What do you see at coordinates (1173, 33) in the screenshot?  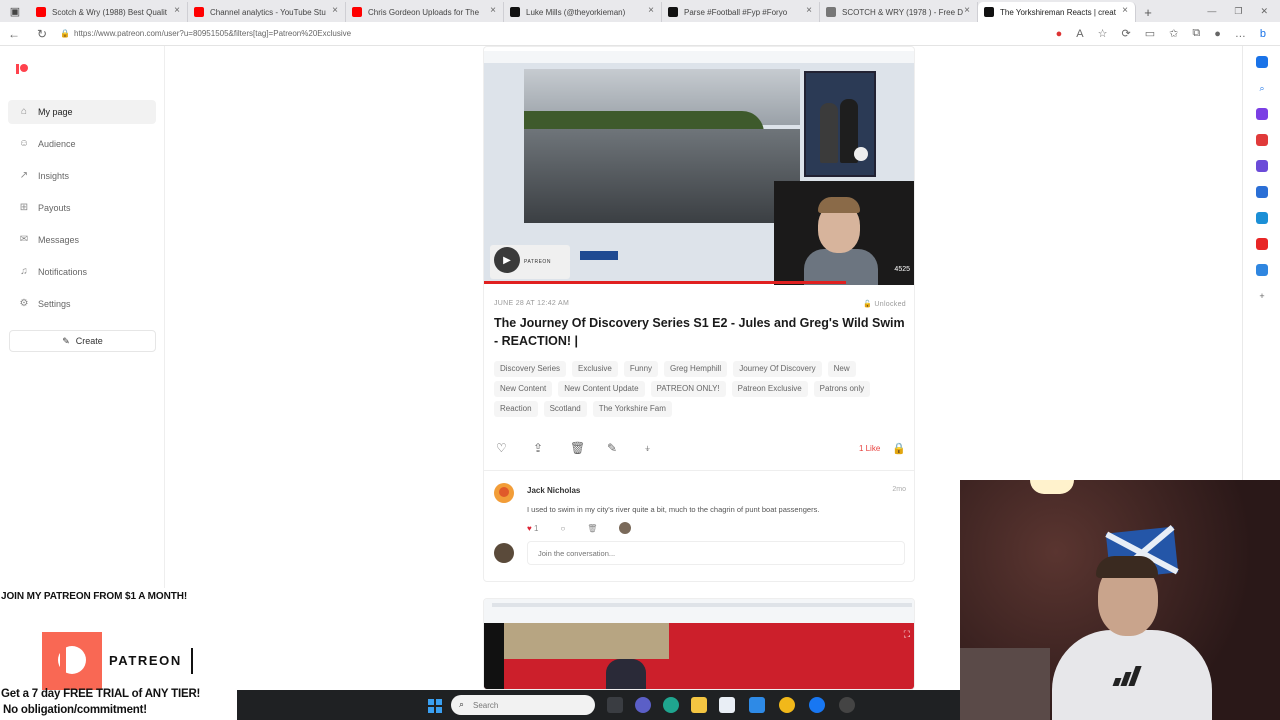 I see `favorites-bar-icon: ✩` at bounding box center [1173, 33].